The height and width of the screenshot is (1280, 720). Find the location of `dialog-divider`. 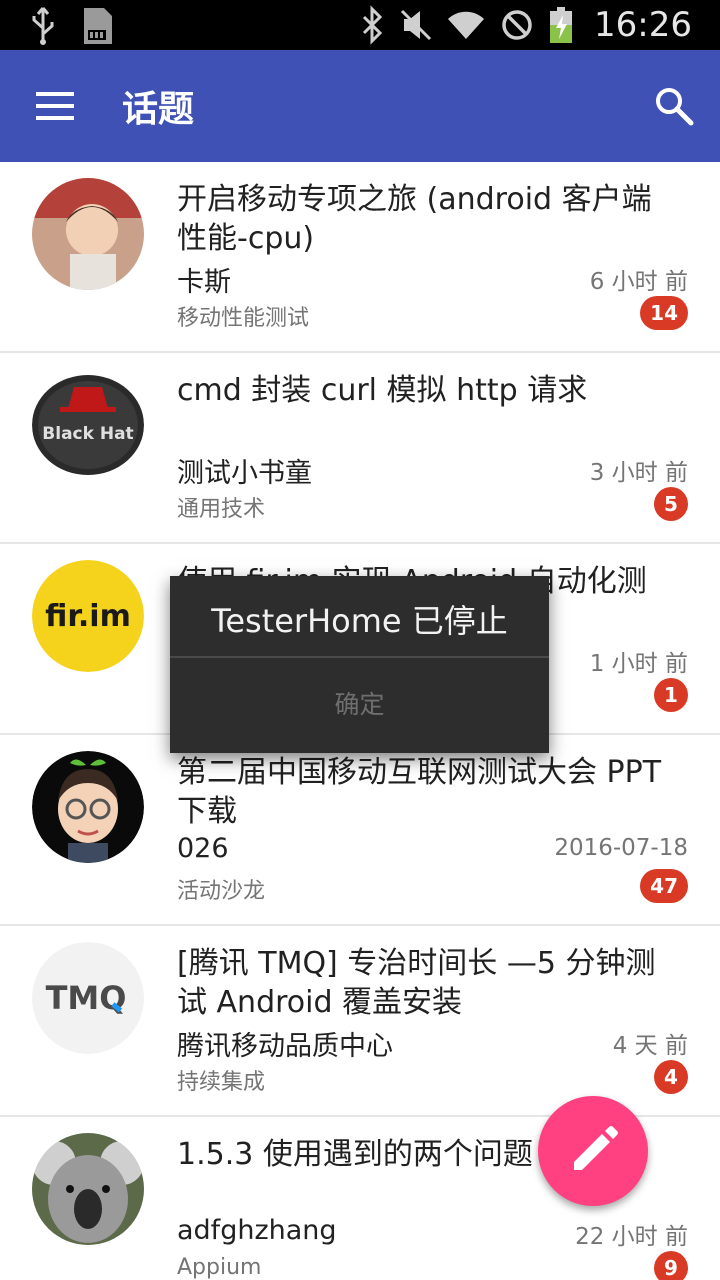

dialog-divider is located at coordinates (359, 657).